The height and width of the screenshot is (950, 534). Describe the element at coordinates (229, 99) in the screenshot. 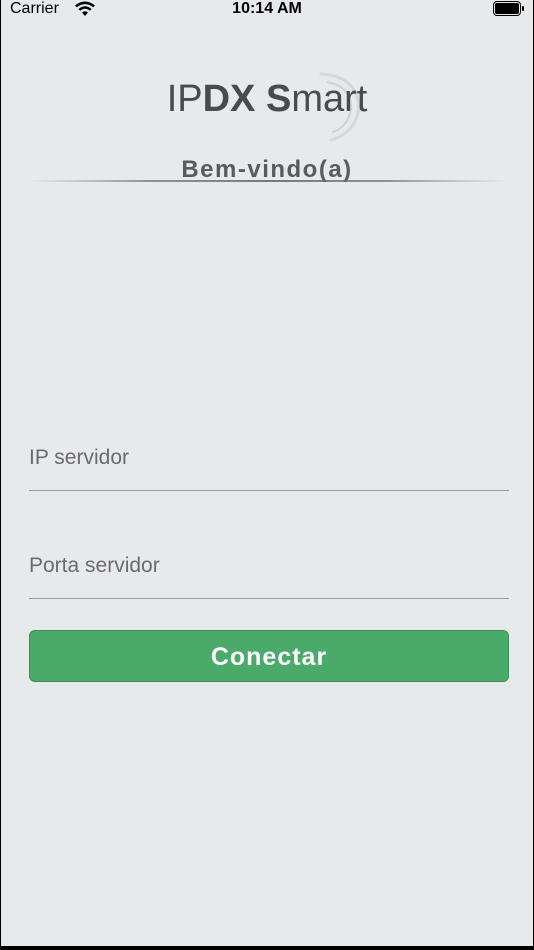

I see `logo-part-dx: DX` at that location.